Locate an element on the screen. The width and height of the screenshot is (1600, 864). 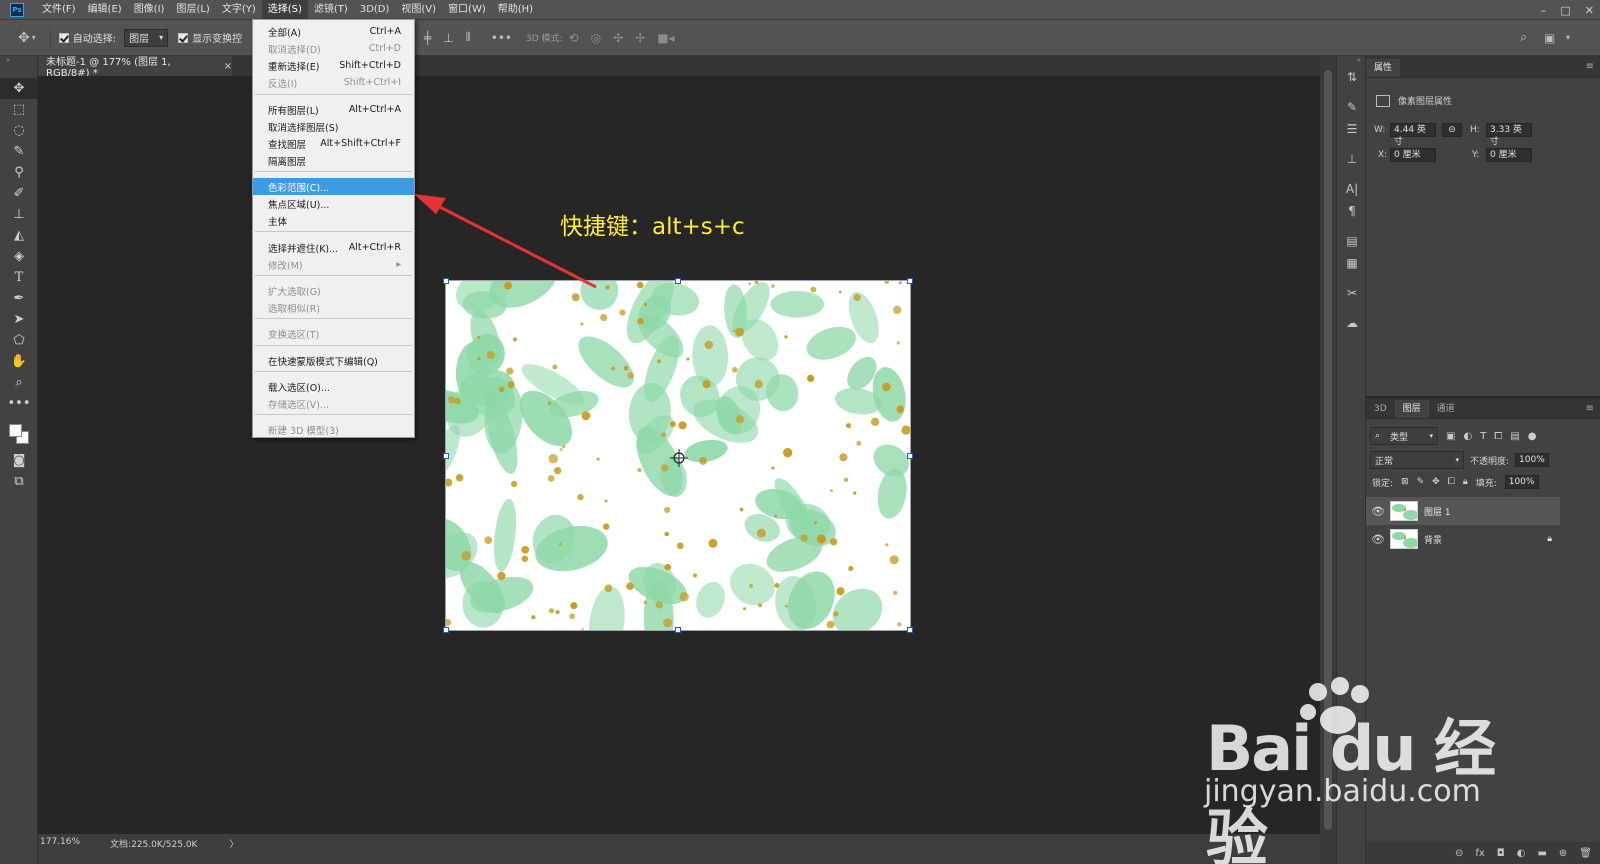
search-icon: ⌕ is located at coordinates (1523, 37).